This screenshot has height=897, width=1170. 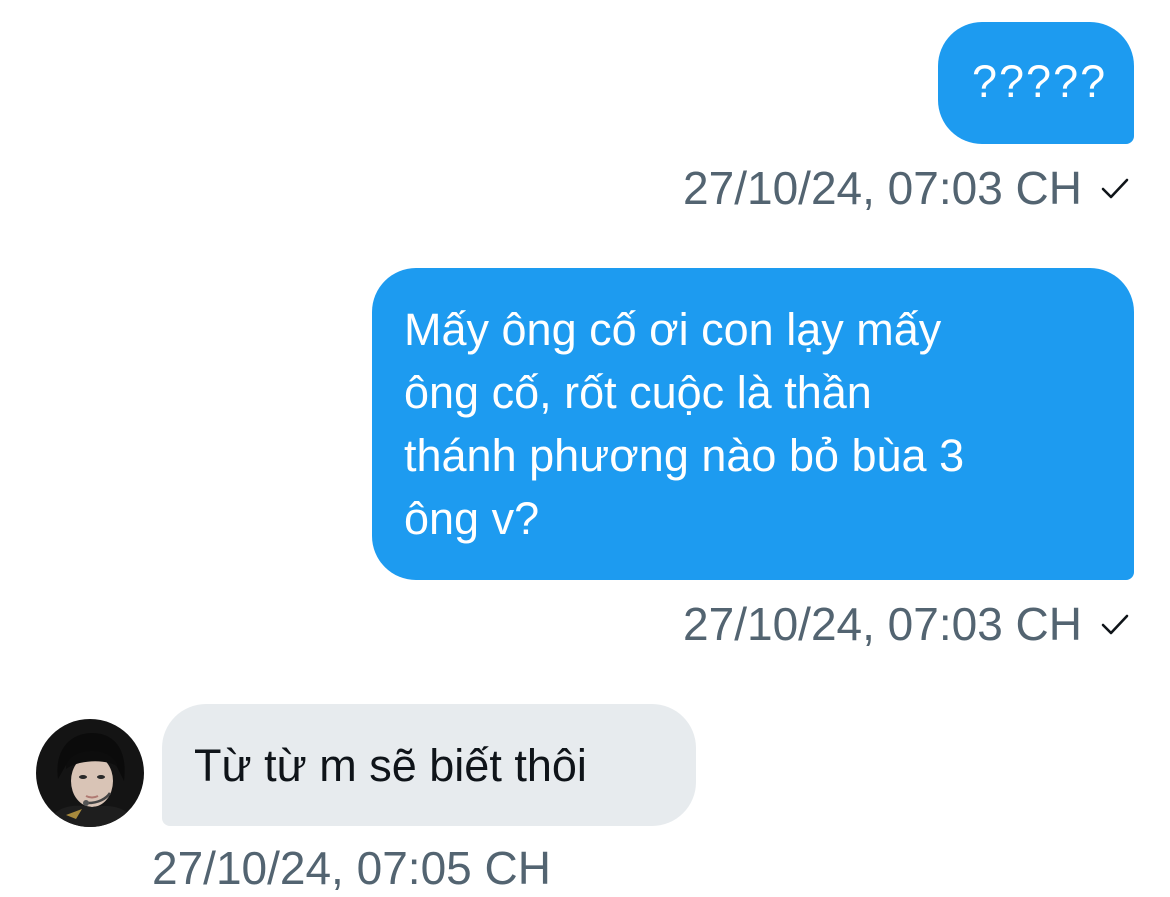 I want to click on message-timestamp: 27/10/24, 07:05 CH, so click(x=351, y=868).